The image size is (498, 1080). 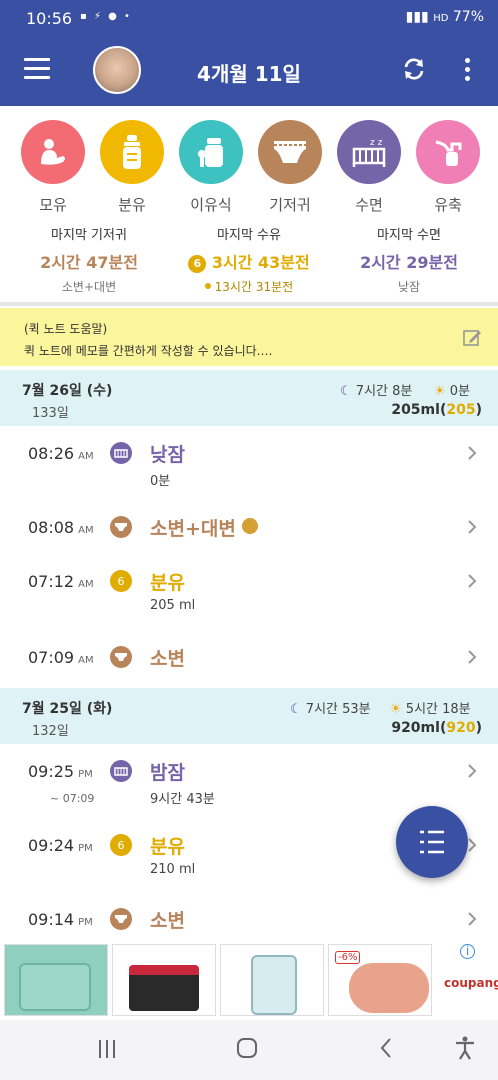 I want to click on summary-sub: 13시간 31분전, so click(x=254, y=287).